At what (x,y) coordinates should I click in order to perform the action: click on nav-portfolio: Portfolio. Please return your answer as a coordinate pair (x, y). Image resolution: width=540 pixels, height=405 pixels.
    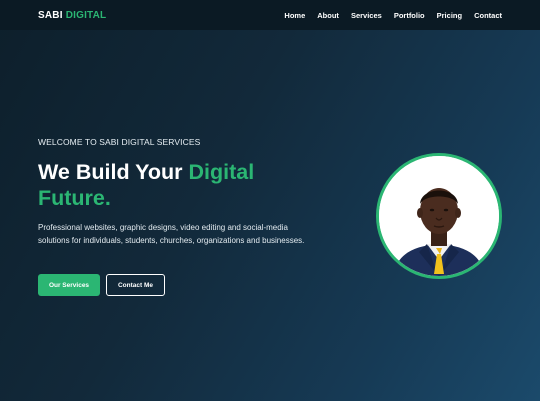
    Looking at the image, I should click on (409, 15).